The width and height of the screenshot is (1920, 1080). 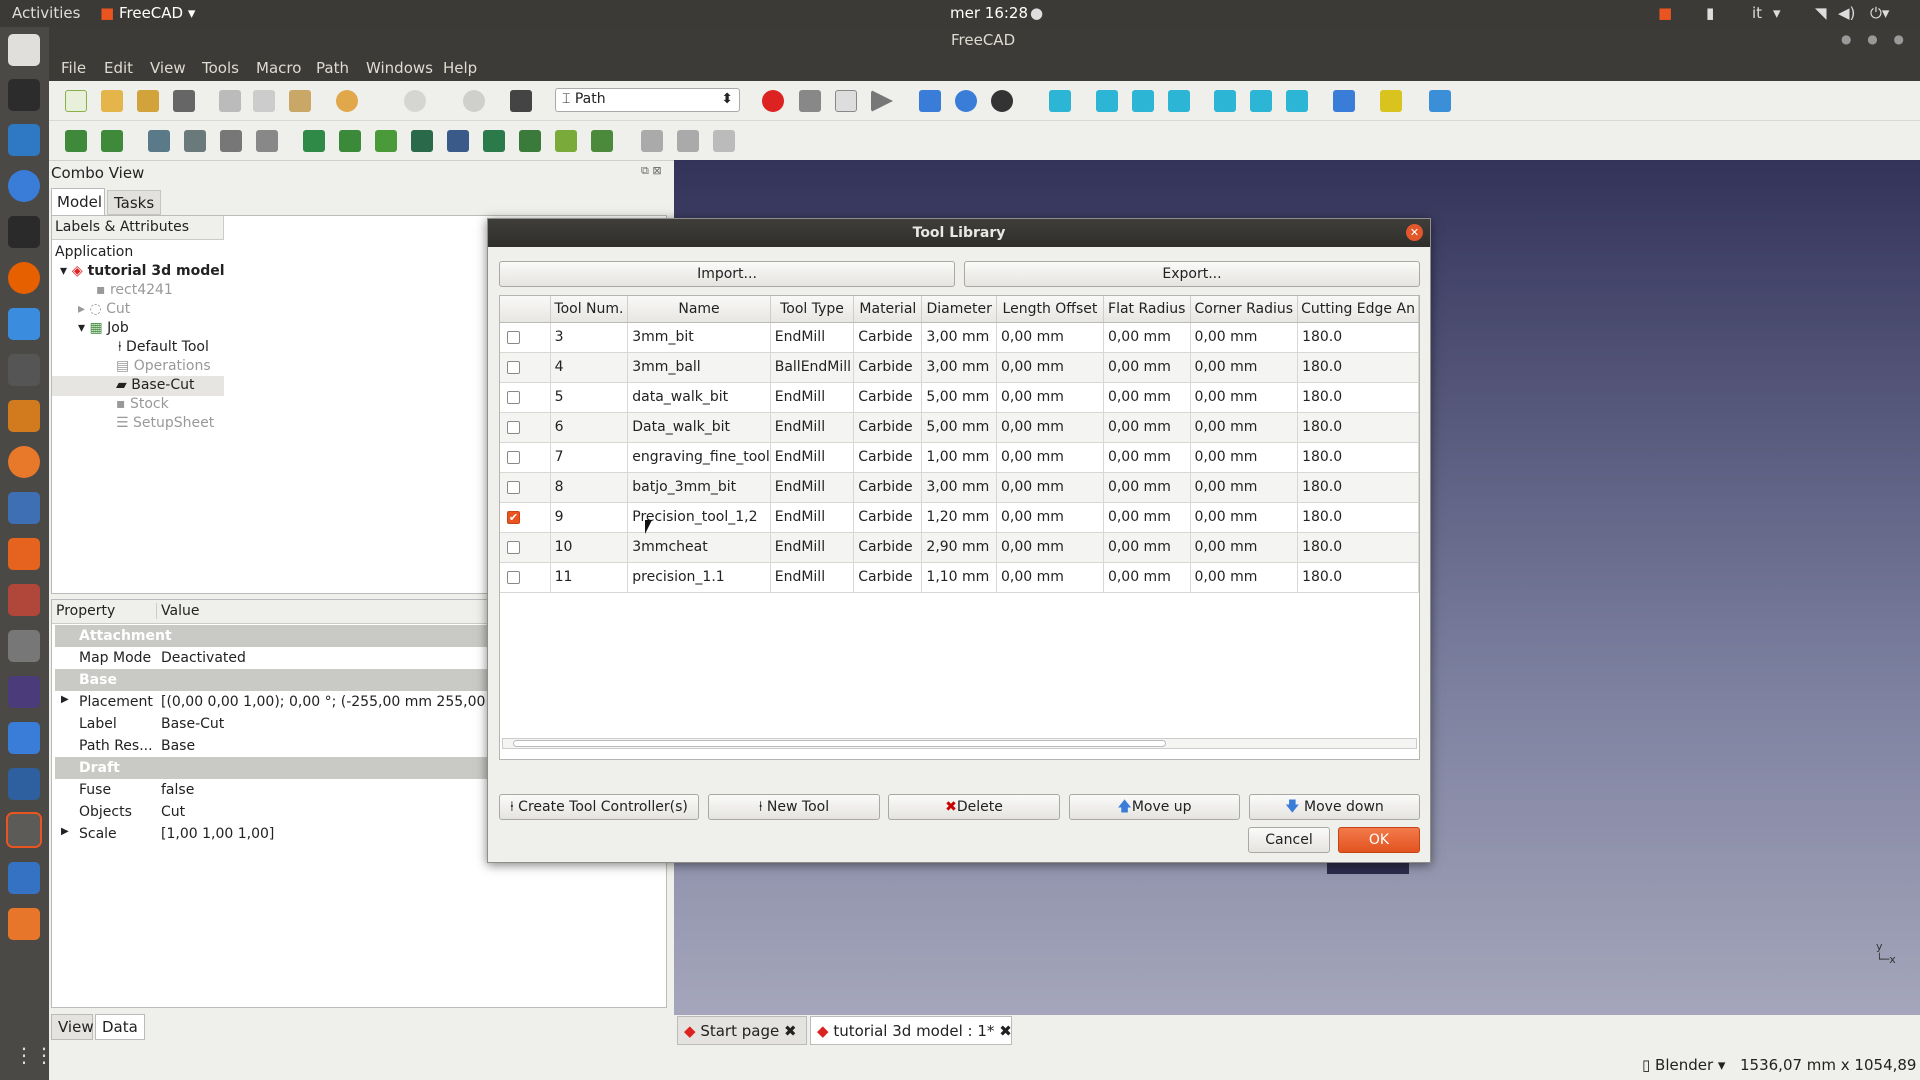 What do you see at coordinates (589, 577) in the screenshot?
I see `tool-num: 11` at bounding box center [589, 577].